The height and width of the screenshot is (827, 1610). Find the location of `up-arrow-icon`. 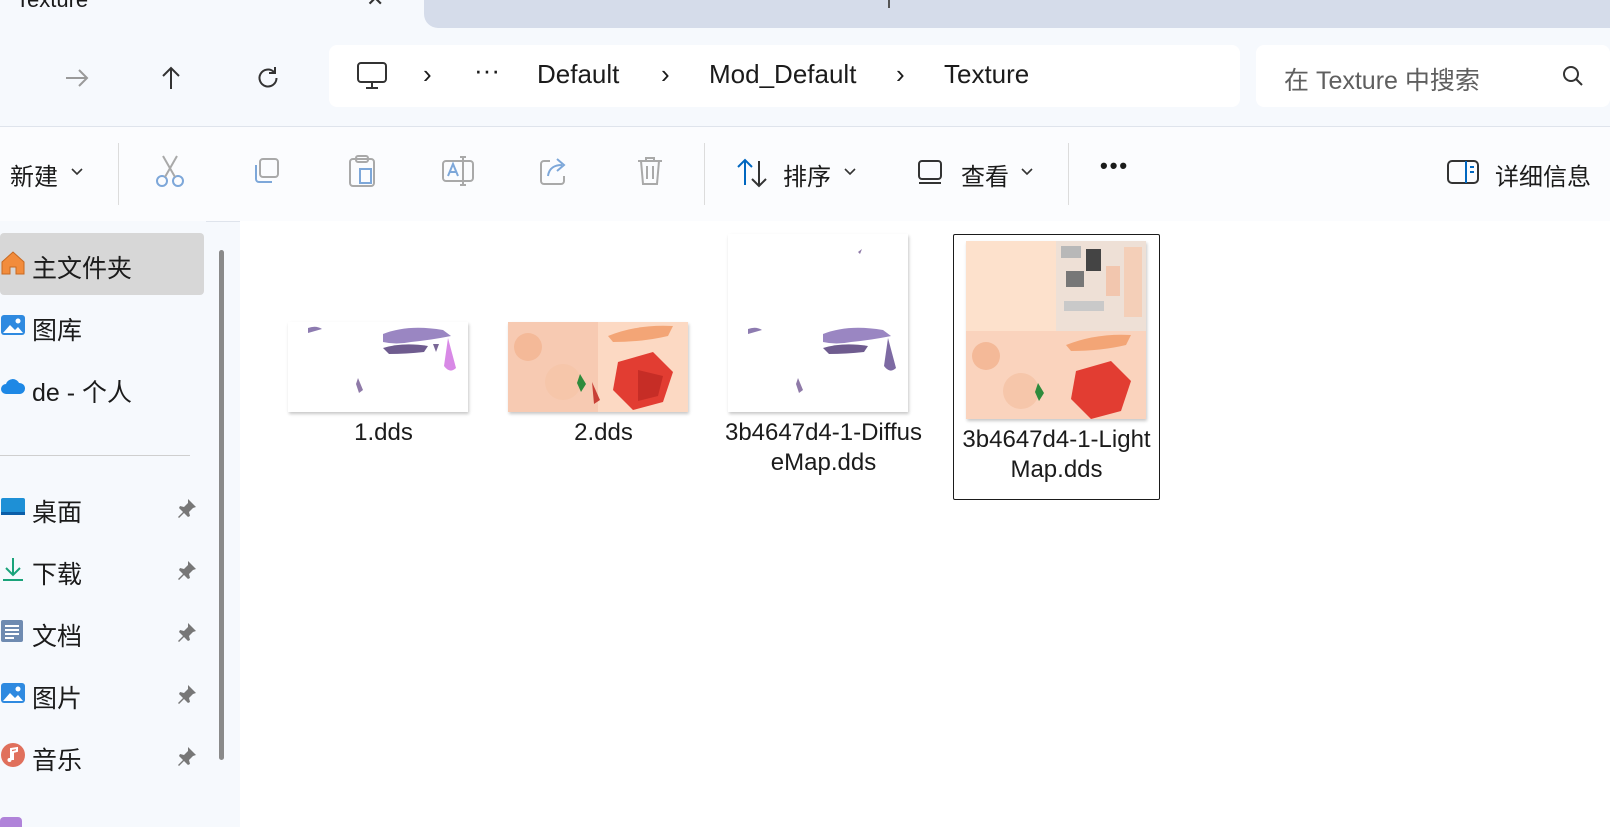

up-arrow-icon is located at coordinates (171, 77).